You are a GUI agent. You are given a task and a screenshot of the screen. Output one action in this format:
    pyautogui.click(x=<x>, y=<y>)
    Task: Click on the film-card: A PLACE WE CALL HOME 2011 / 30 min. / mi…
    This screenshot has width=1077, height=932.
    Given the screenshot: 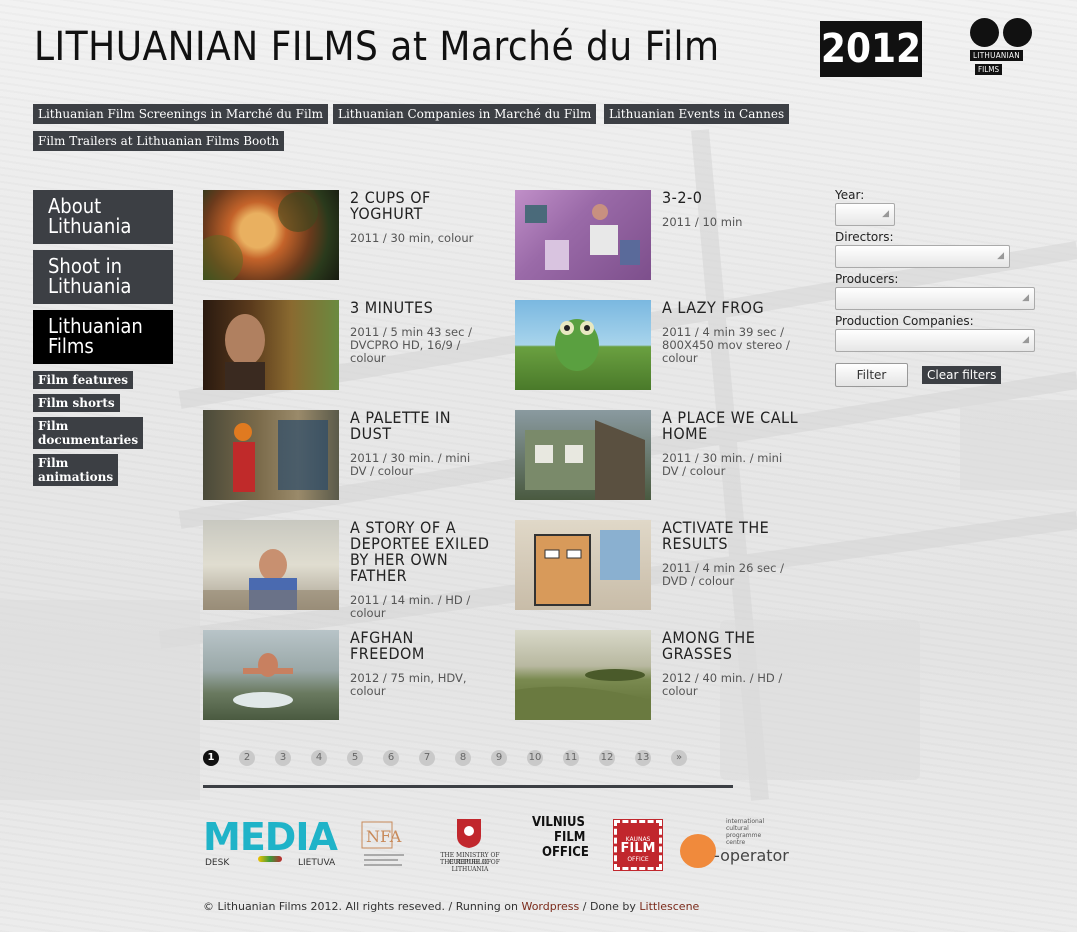 What is the action you would take?
    pyautogui.click(x=665, y=456)
    